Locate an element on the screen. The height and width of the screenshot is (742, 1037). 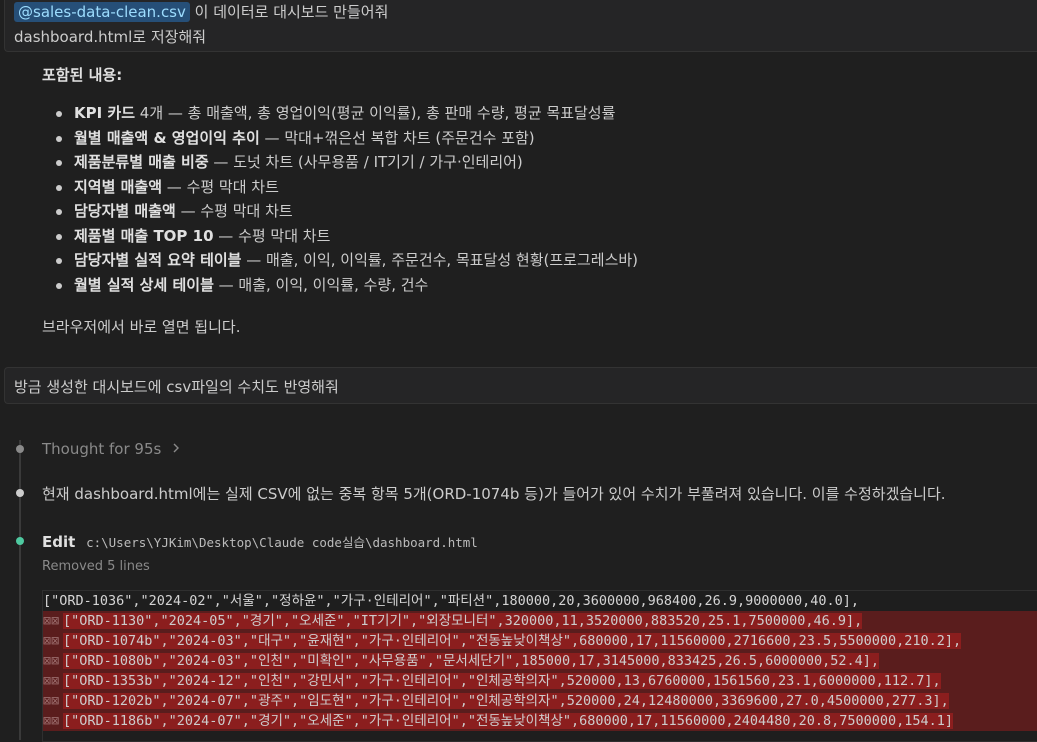
user-message-2-text: 방금 생성한 대시보드에 csv파일의 수치도 반영해줘 is located at coordinates (176, 387).